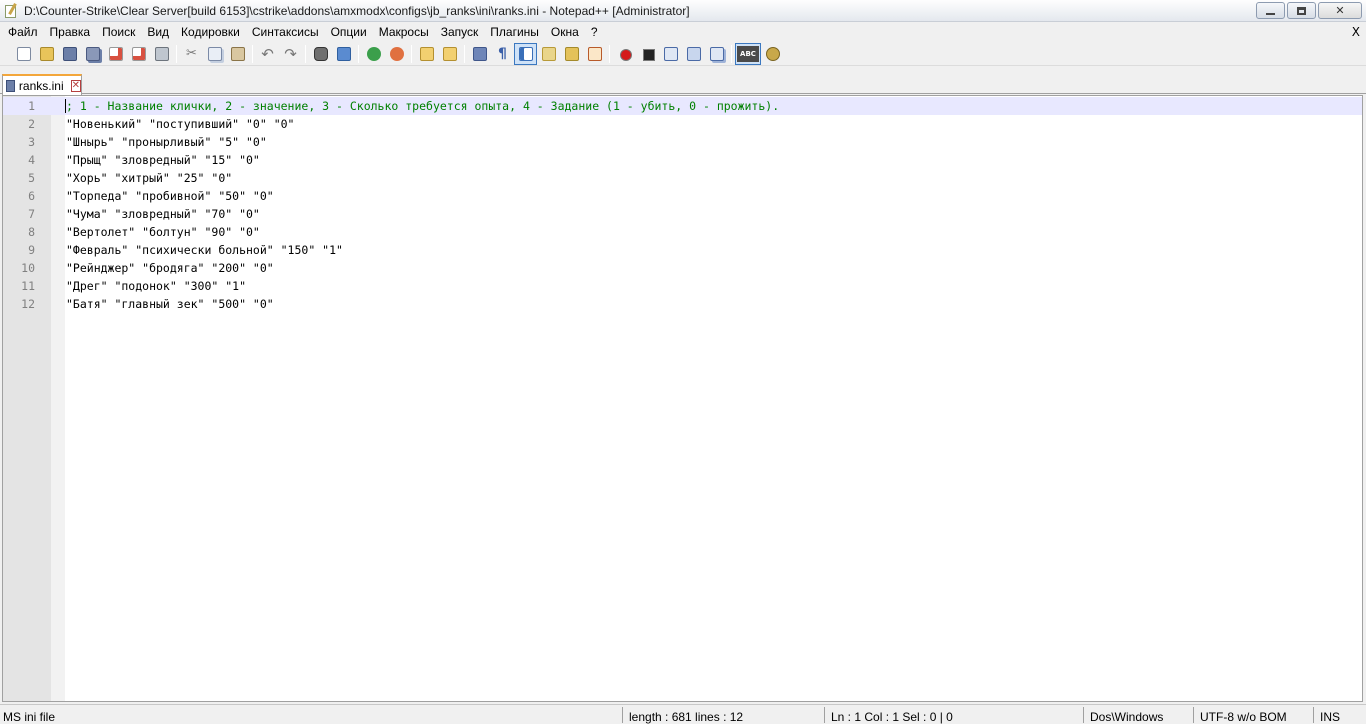 The image size is (1366, 724). What do you see at coordinates (92, 54) in the screenshot?
I see `save-all-button` at bounding box center [92, 54].